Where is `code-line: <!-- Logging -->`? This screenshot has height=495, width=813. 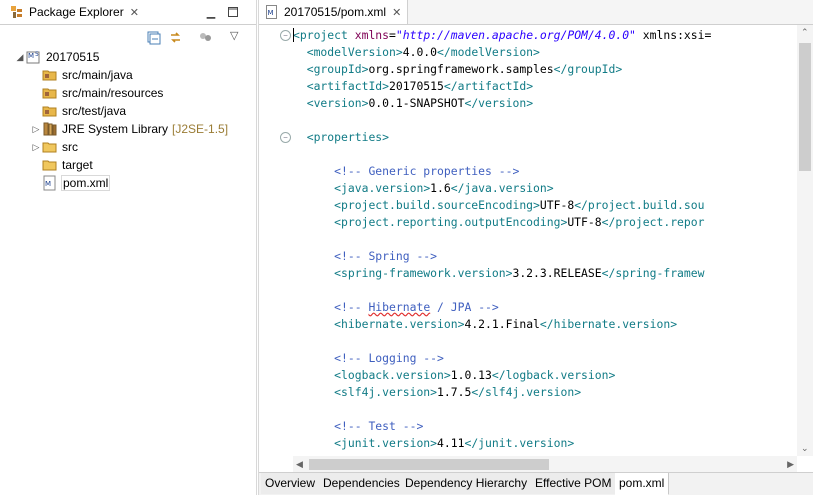 code-line: <!-- Logging --> is located at coordinates (368, 358).